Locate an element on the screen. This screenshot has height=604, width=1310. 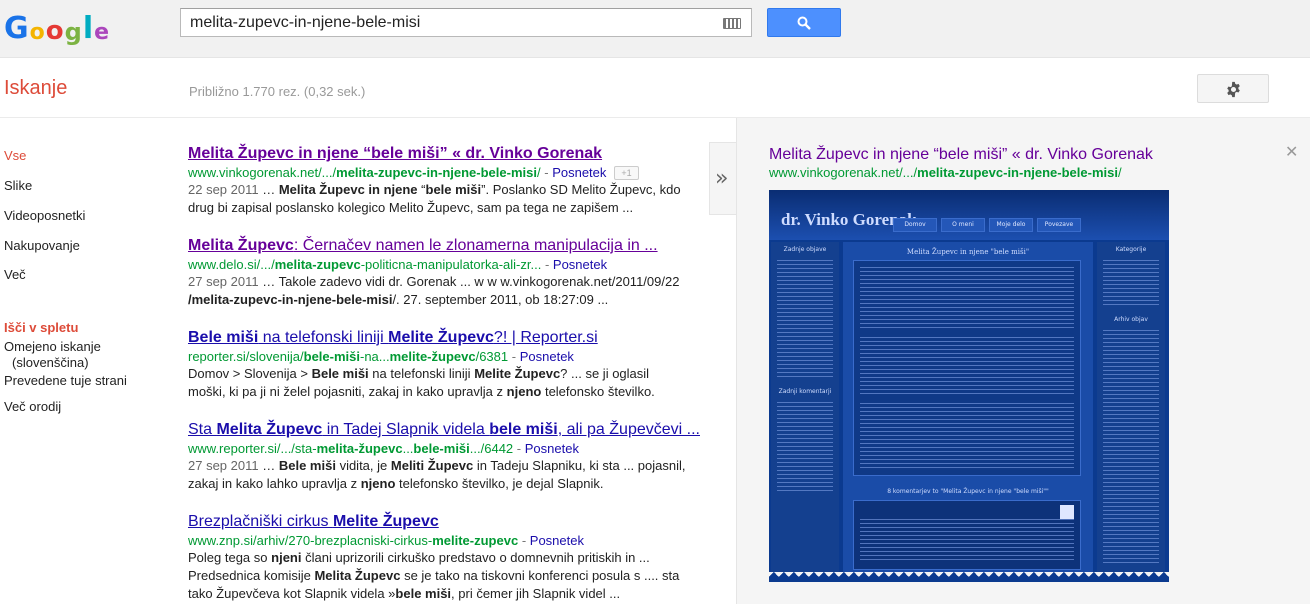
result-stats: Približno 1.770 rez. (0,32 sek.) is located at coordinates (277, 91).